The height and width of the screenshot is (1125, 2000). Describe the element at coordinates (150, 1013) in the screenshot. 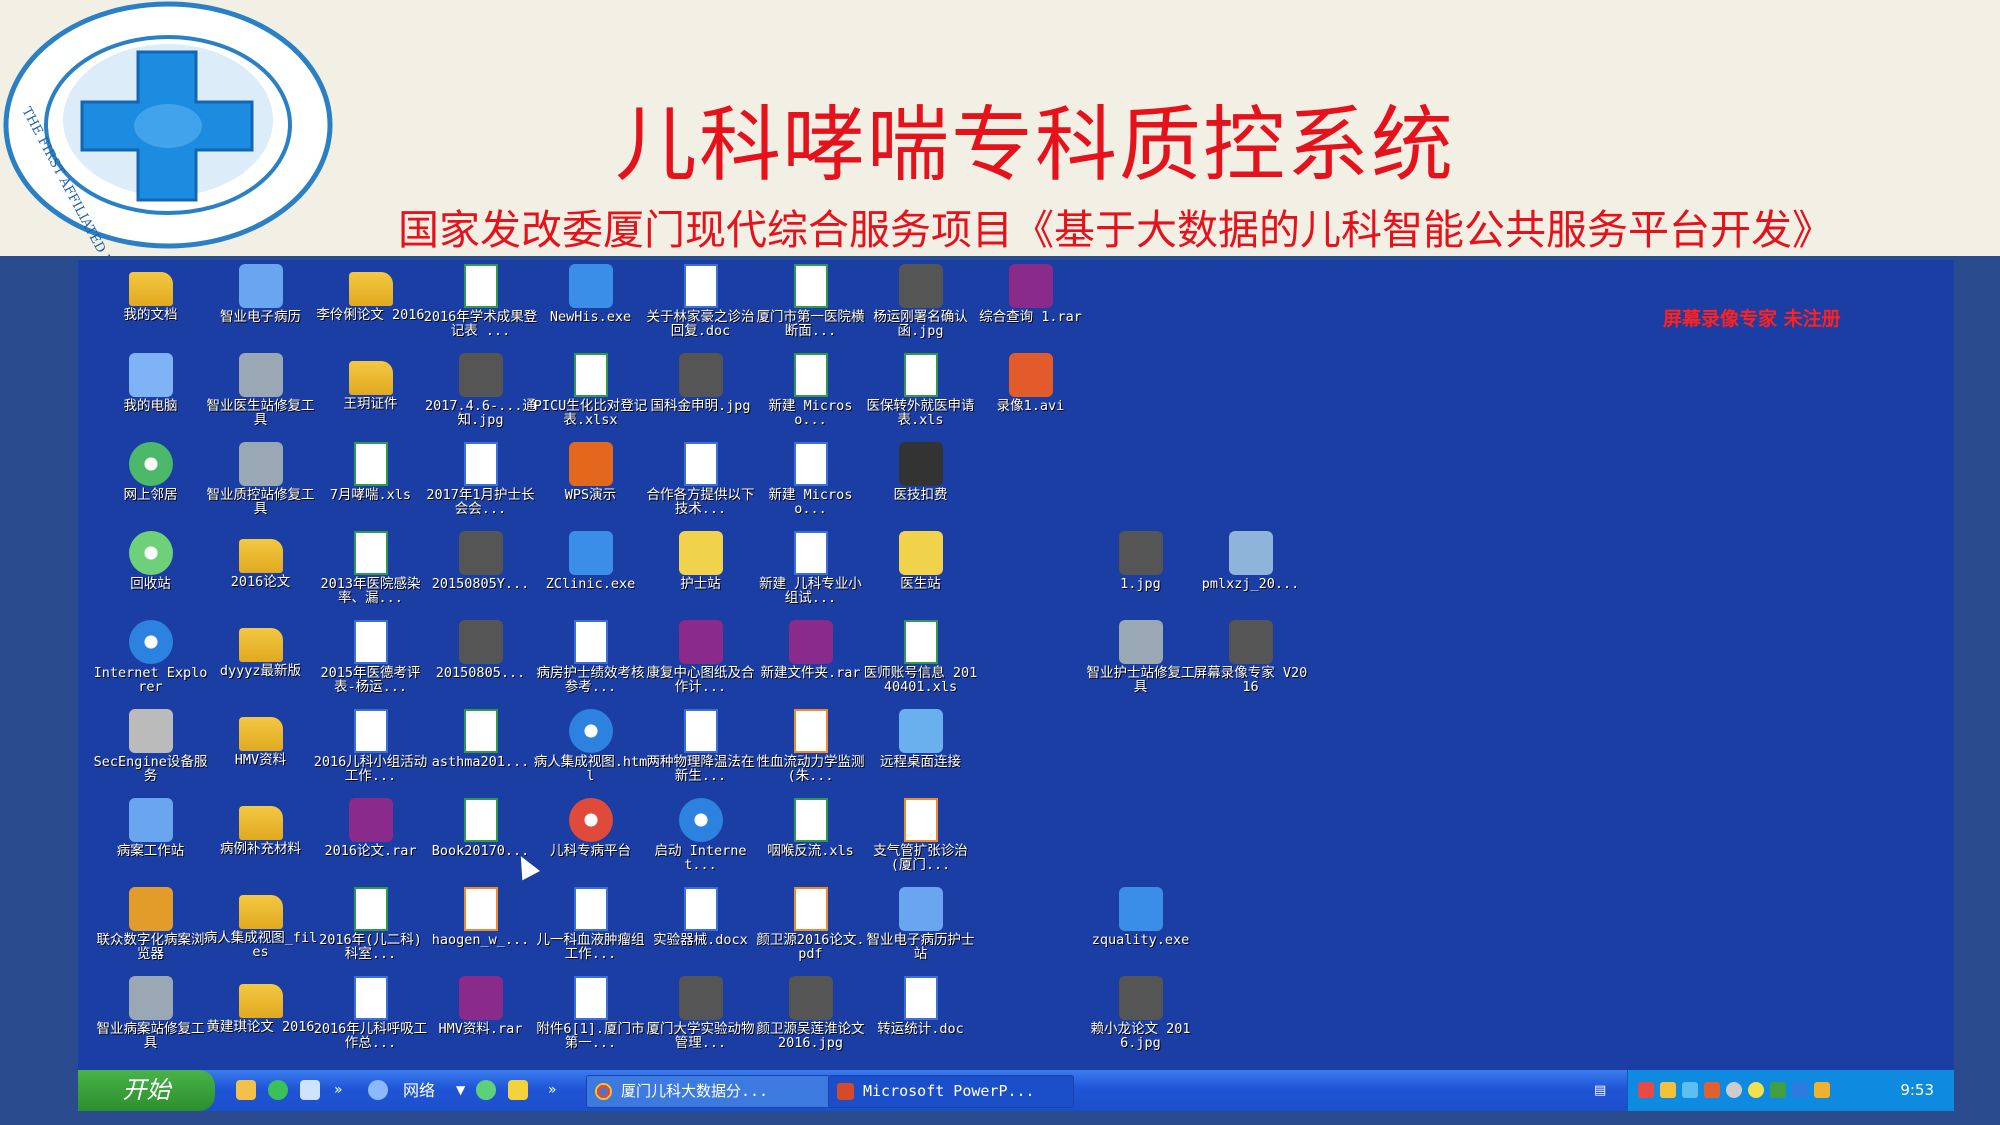

I see `desktop-icon: 智业病案站修复工具` at that location.